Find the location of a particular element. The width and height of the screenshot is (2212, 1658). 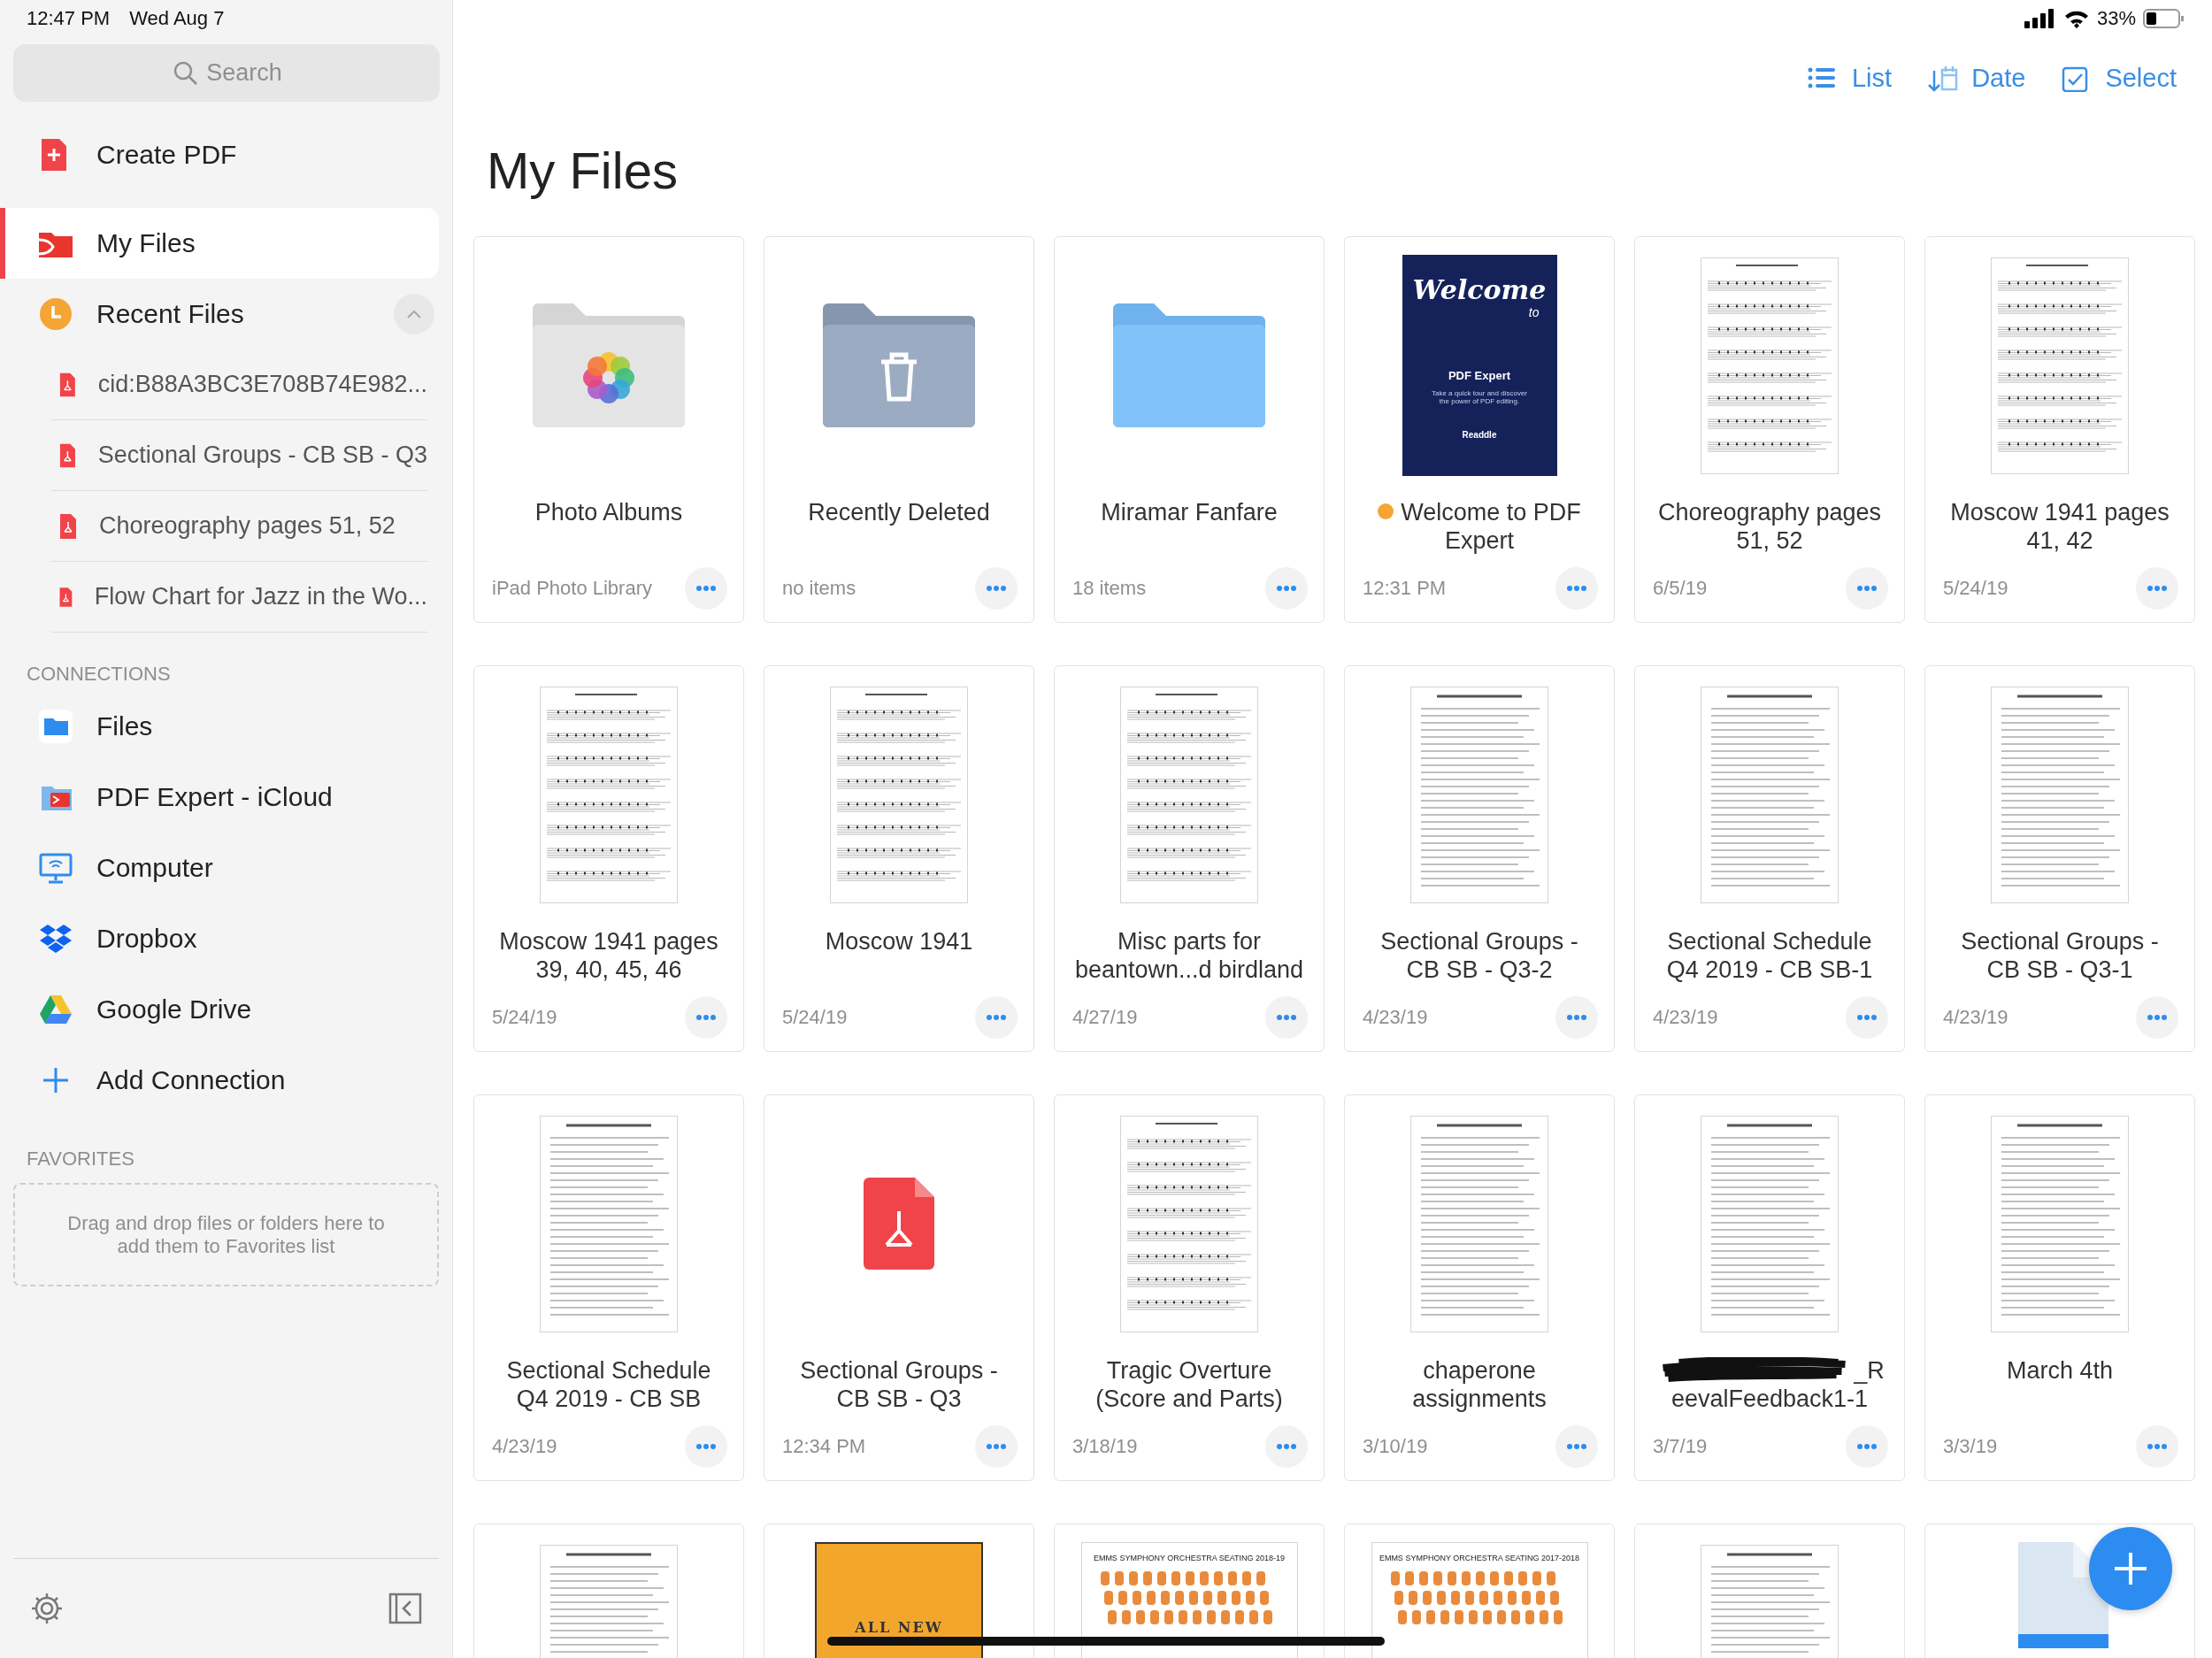

connection-item: Files is located at coordinates (220, 726).